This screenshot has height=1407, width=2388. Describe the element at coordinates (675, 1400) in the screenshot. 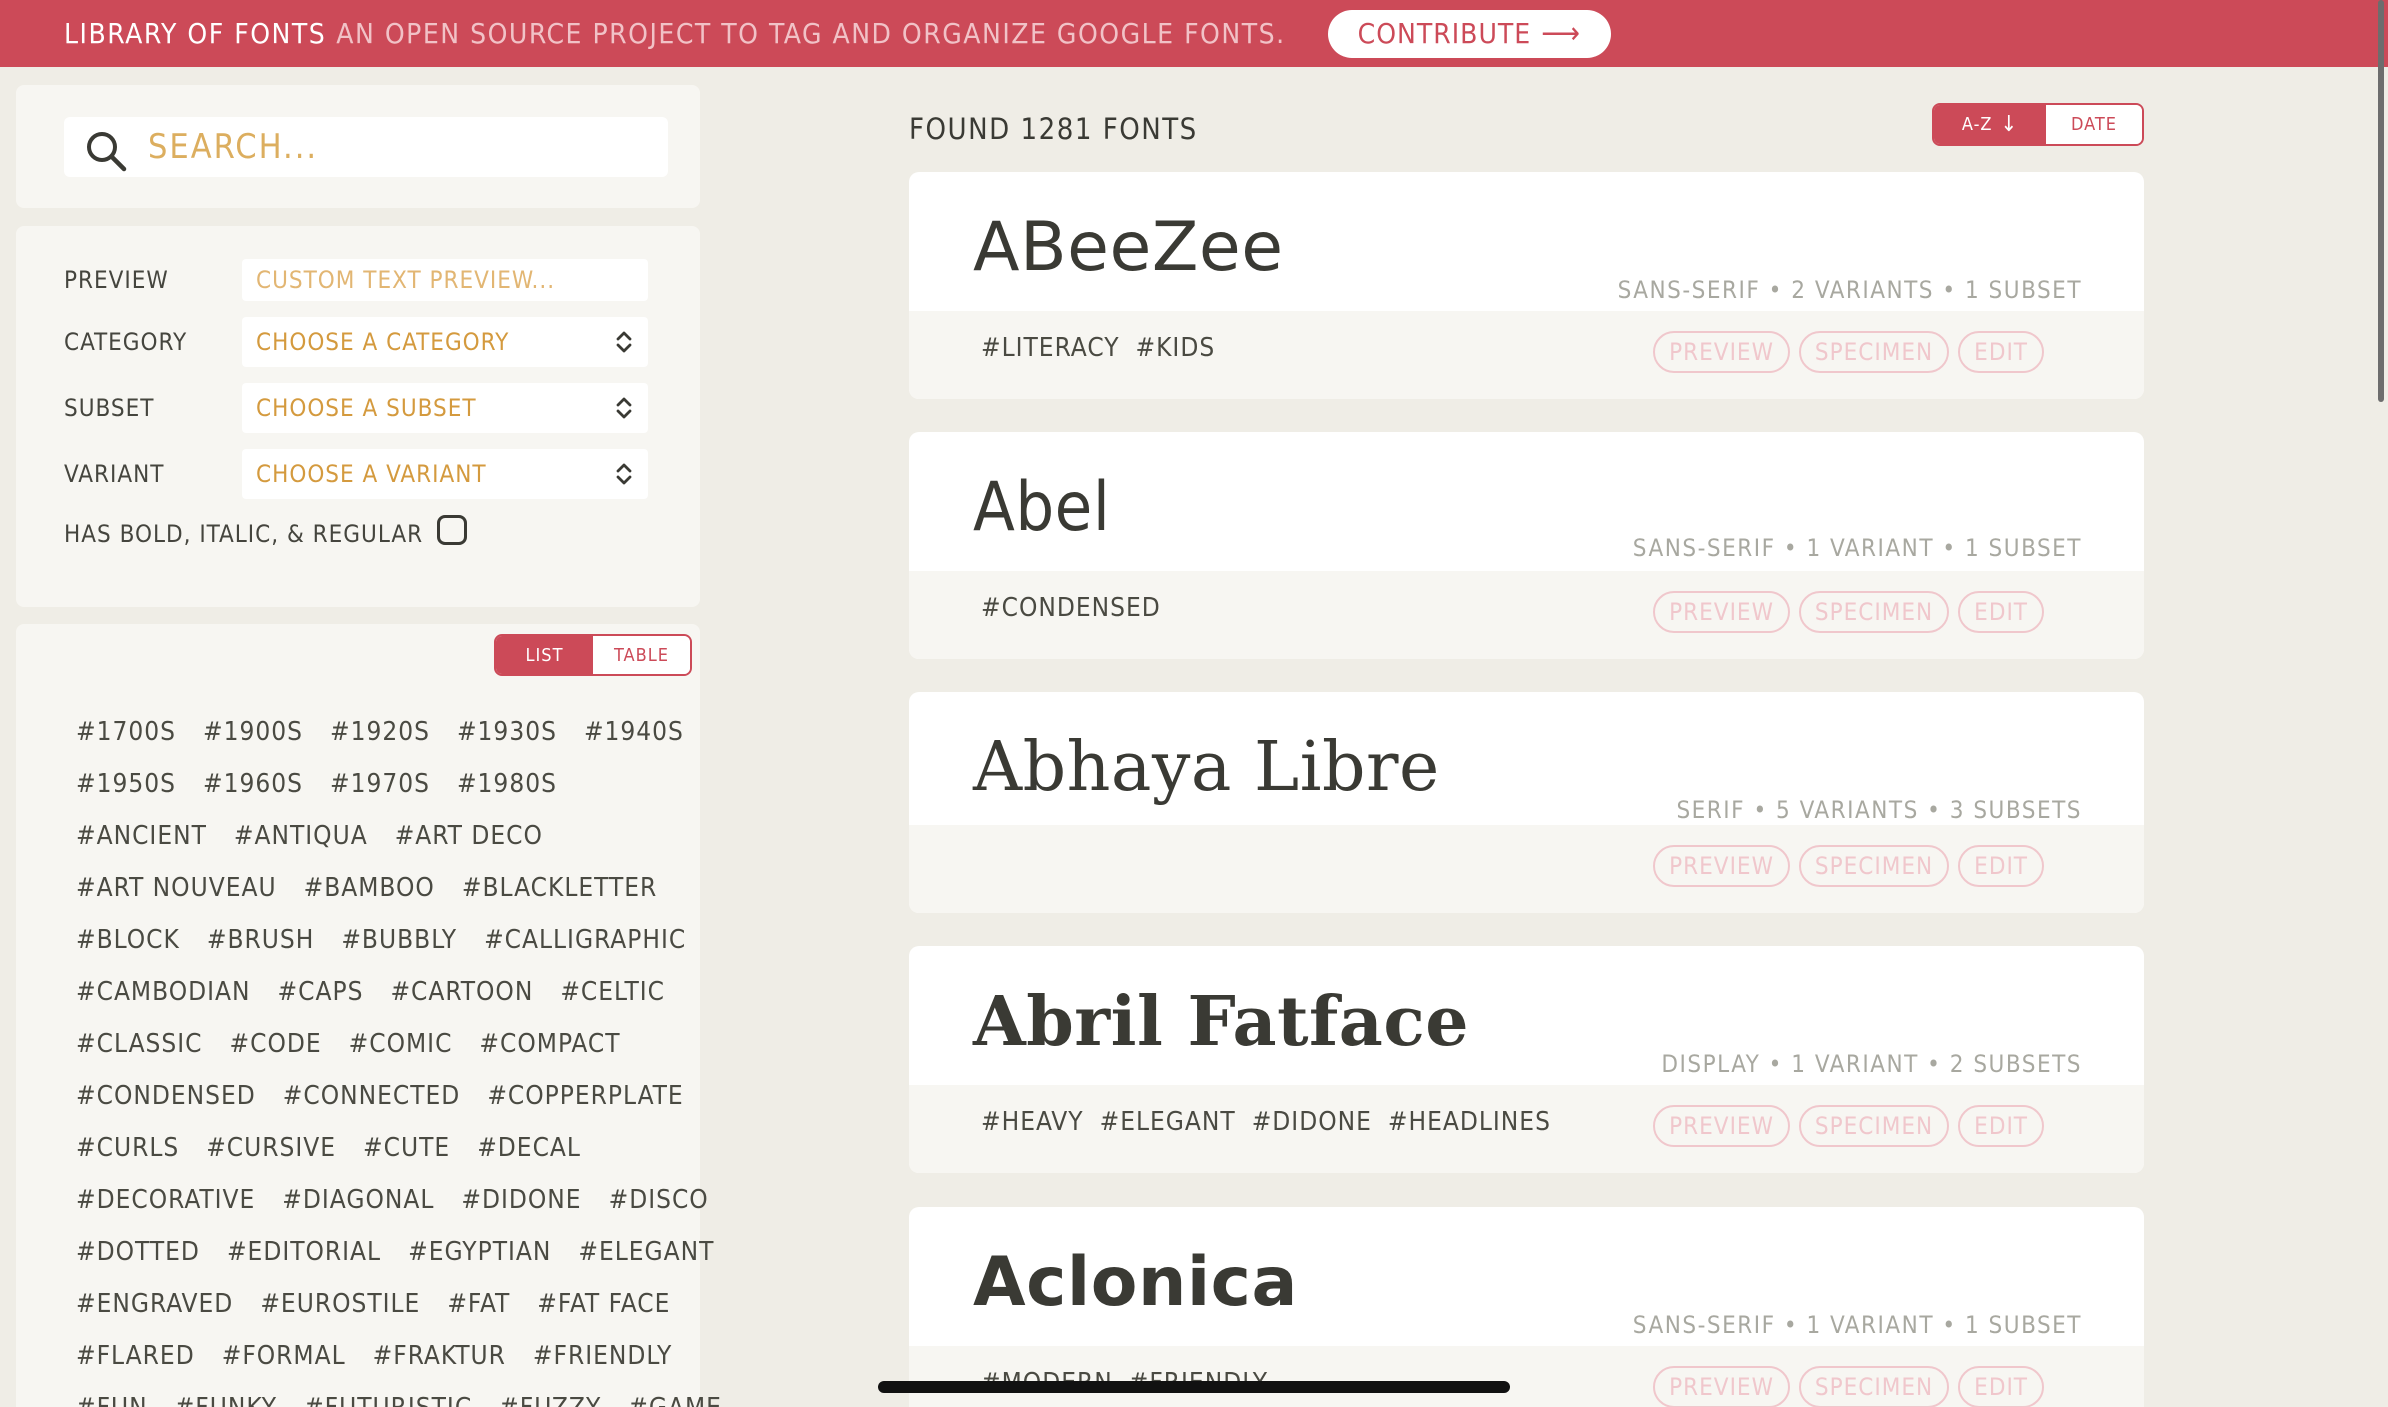

I see `tag-filter-link: #GAME` at that location.